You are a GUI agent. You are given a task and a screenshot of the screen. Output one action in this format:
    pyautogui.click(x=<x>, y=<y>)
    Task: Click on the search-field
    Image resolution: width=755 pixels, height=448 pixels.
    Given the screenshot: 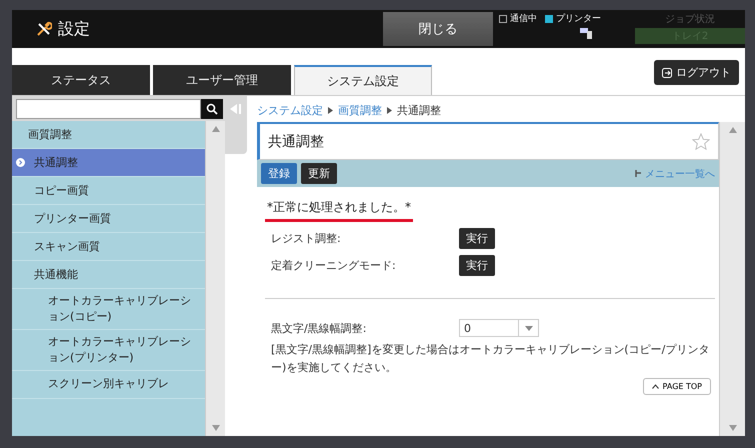 What is the action you would take?
    pyautogui.click(x=108, y=109)
    